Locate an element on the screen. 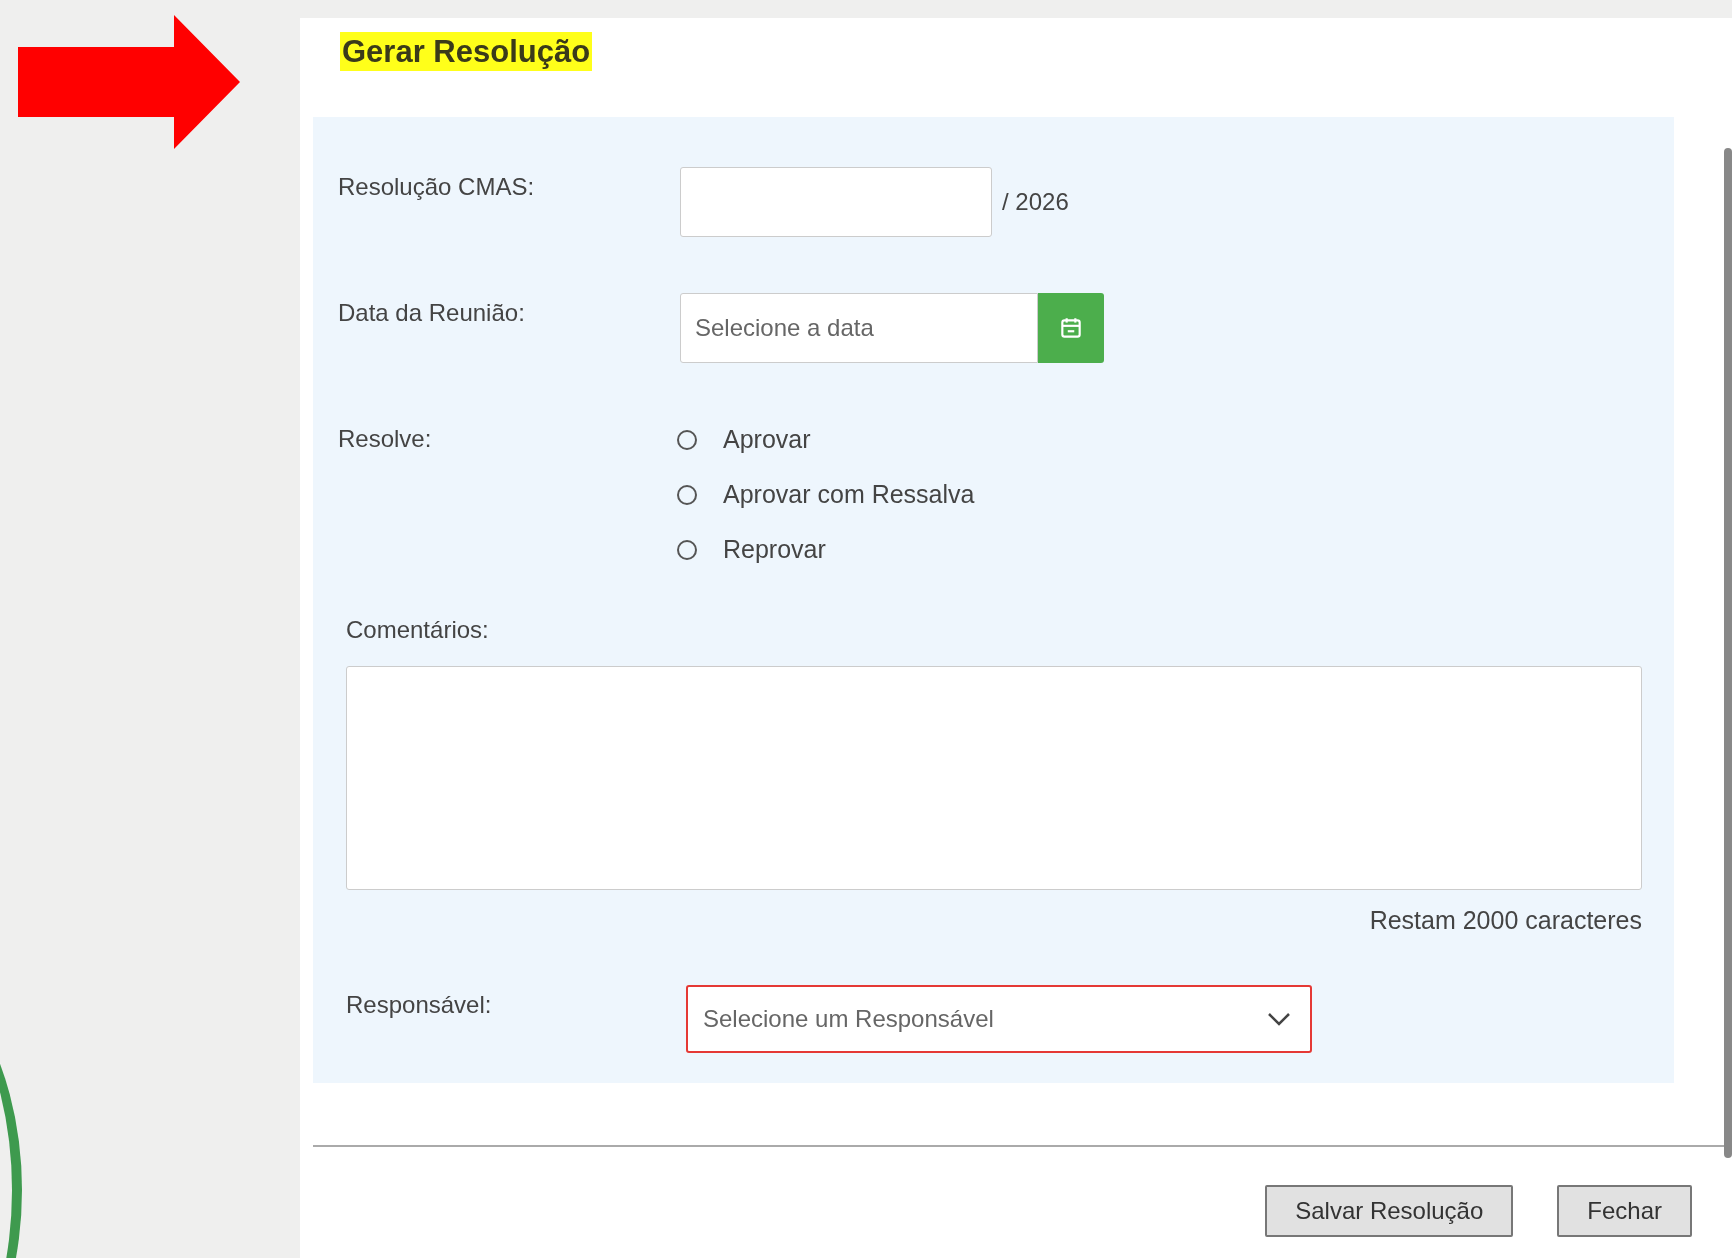  character-counter: Restam 2000 caracteres is located at coordinates (1505, 920).